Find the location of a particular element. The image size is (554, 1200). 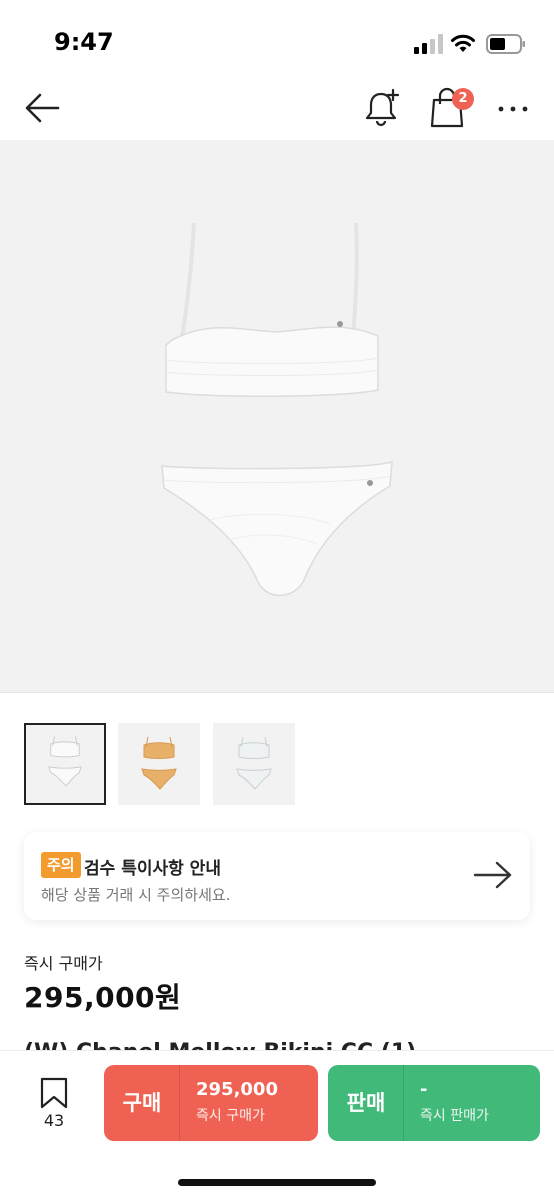

cellular-signal-icon is located at coordinates (428, 44).